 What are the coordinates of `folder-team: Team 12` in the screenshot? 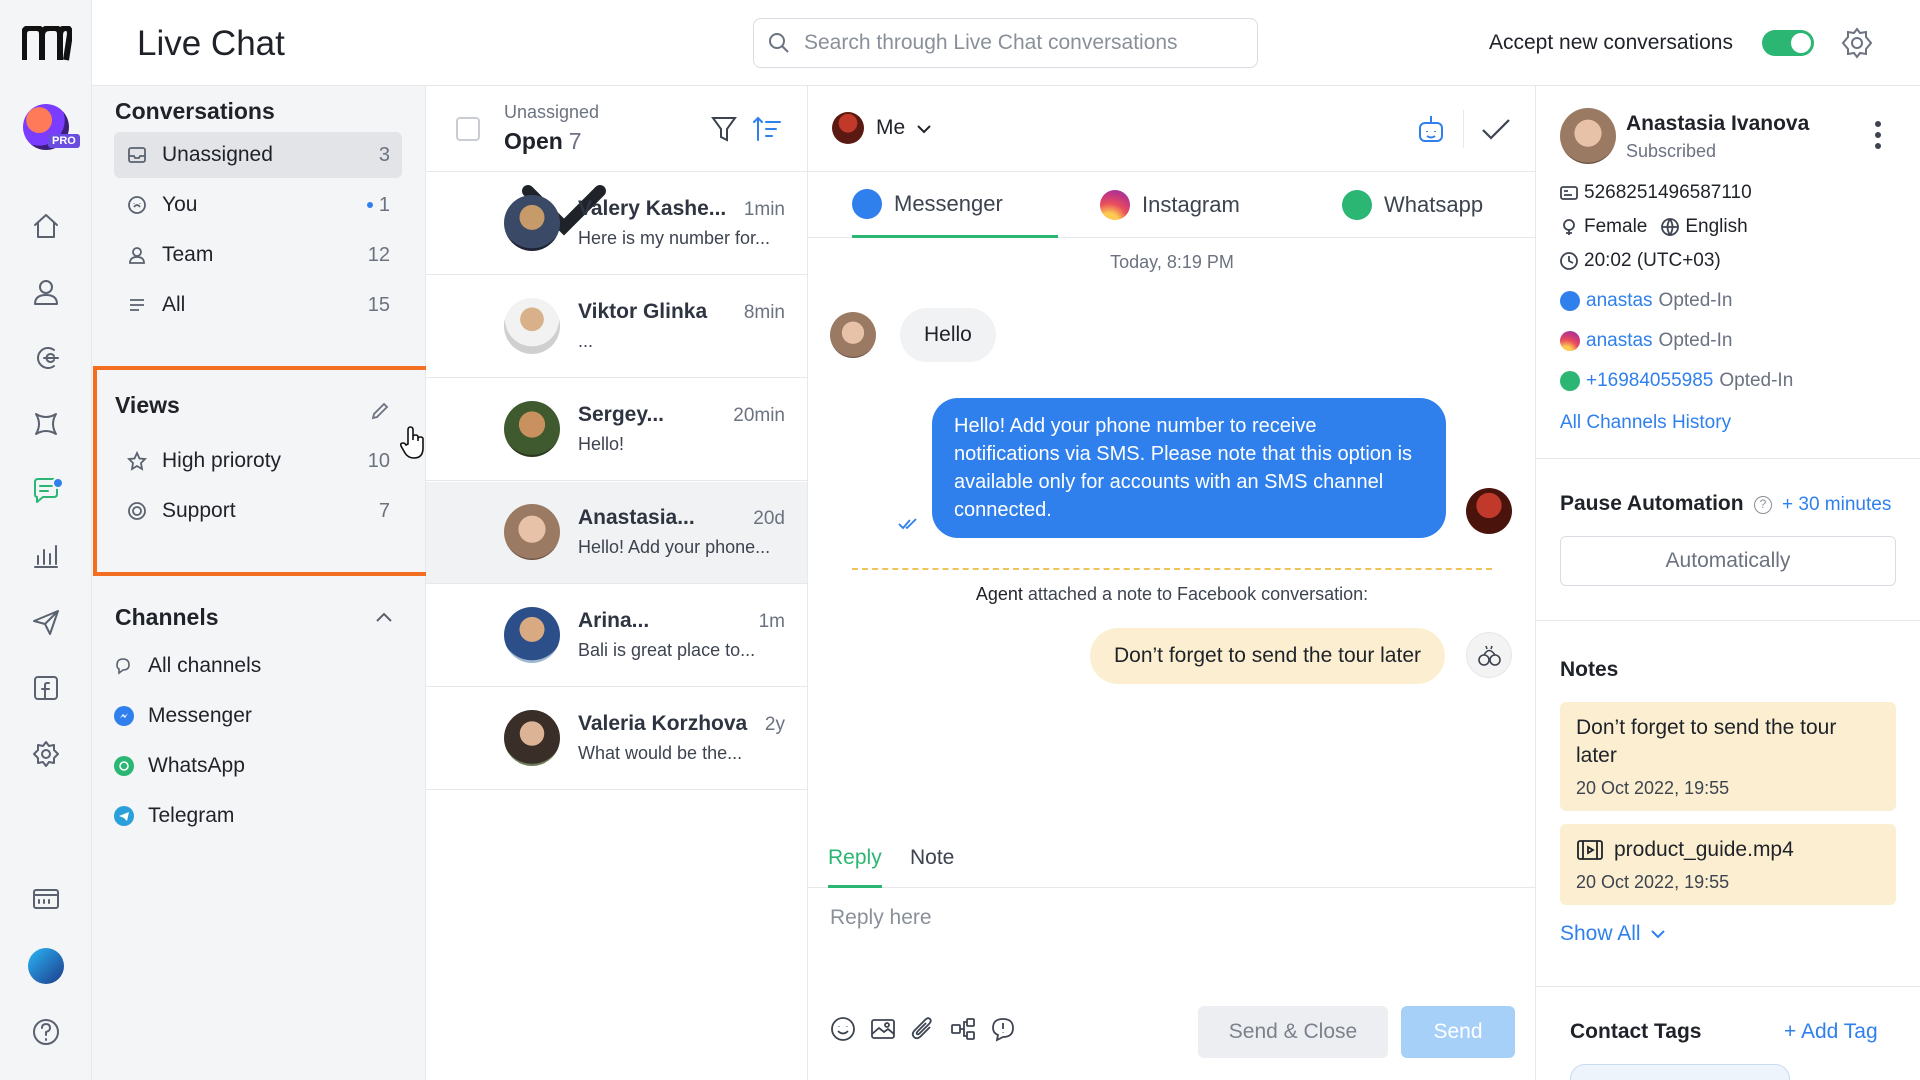 It's located at (258, 255).